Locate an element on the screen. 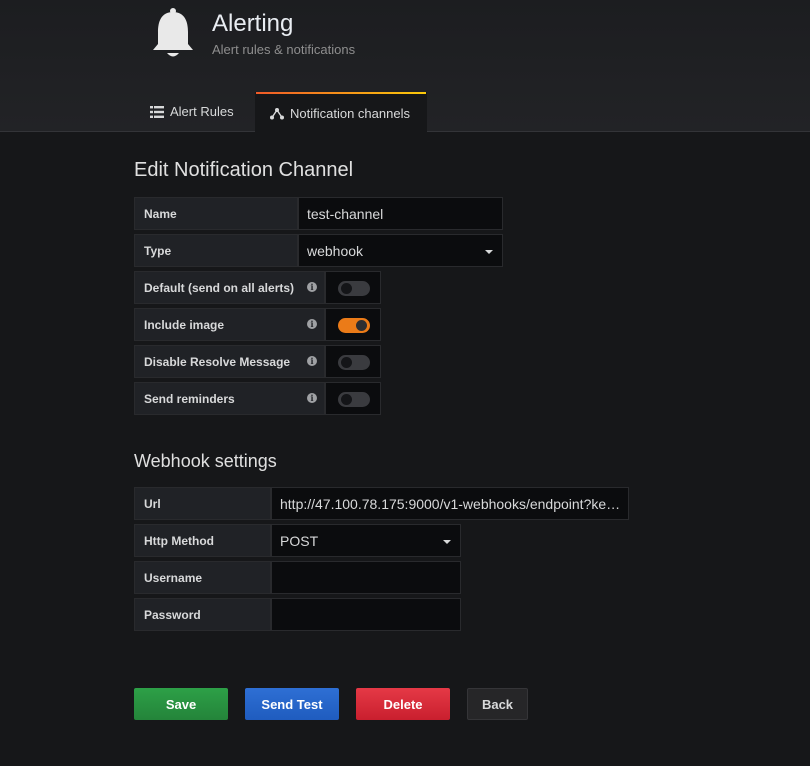  send-reminders-switch-container is located at coordinates (353, 398).